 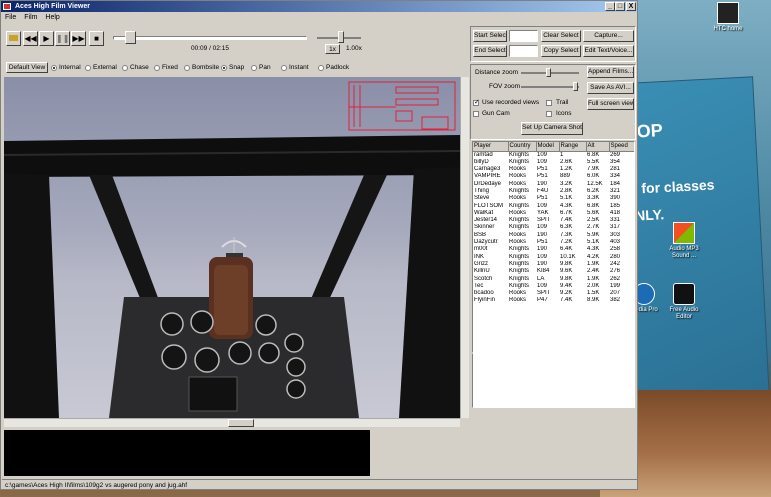 I want to click on pause-icon: ❚❚, so click(x=63, y=38).